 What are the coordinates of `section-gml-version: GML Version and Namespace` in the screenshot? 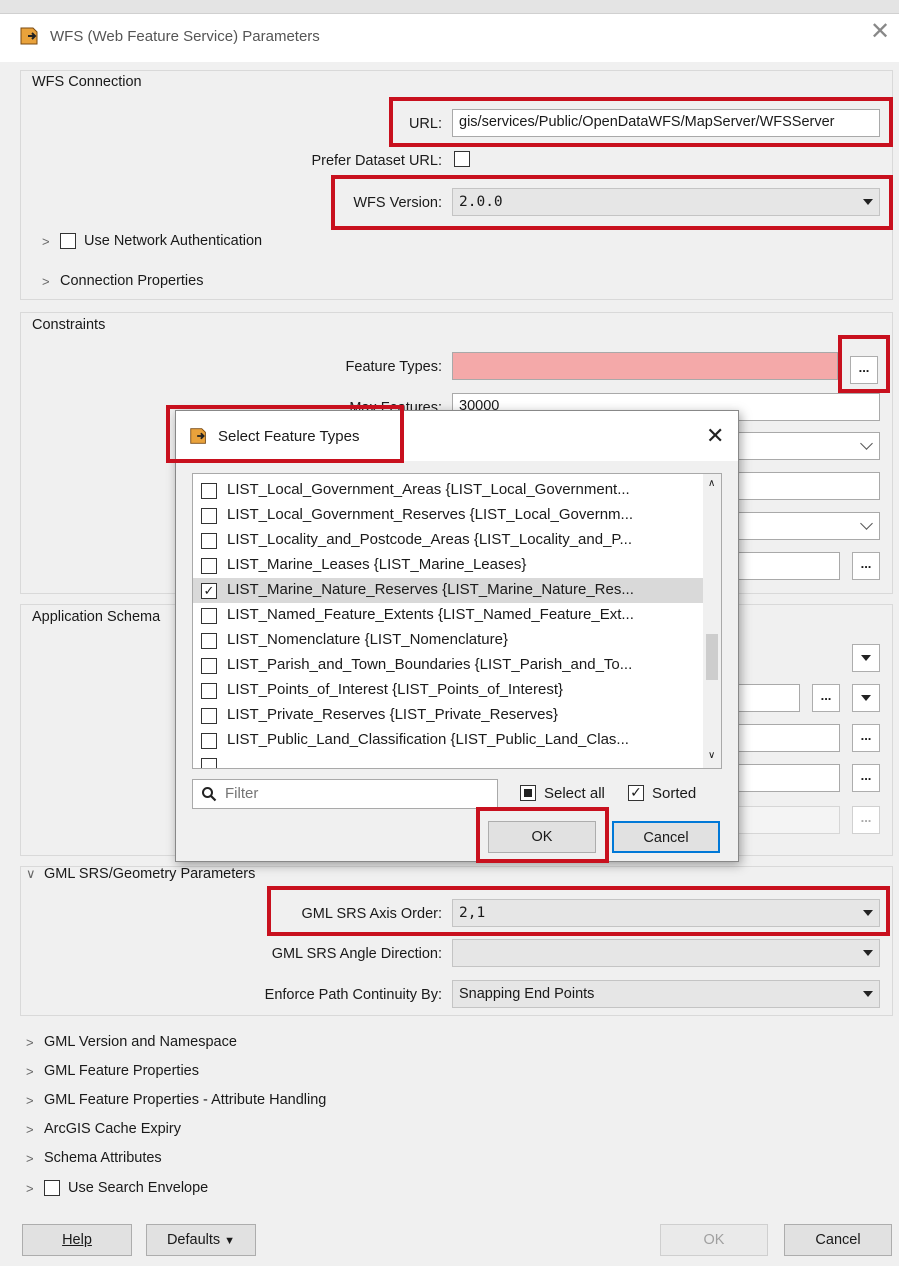 It's located at (140, 1042).